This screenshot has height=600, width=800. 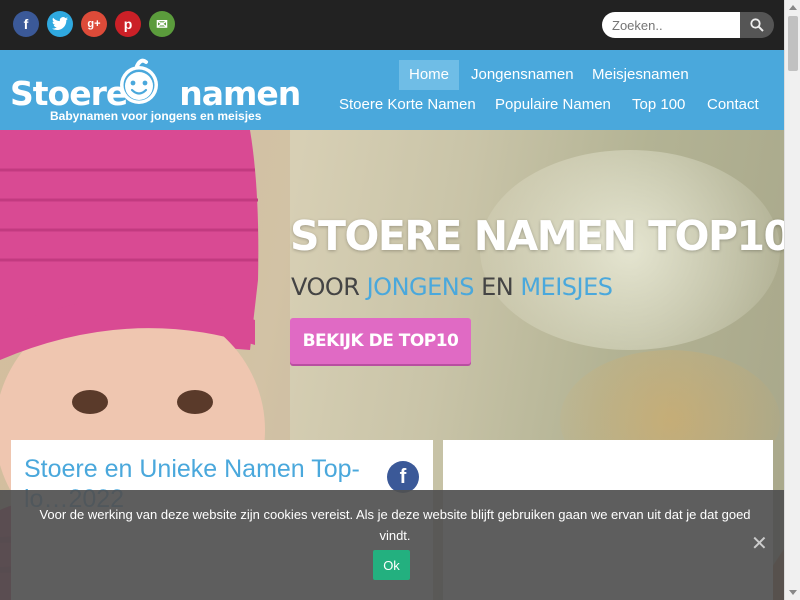 I want to click on social-links: f g+ p ✉, so click(x=94, y=24).